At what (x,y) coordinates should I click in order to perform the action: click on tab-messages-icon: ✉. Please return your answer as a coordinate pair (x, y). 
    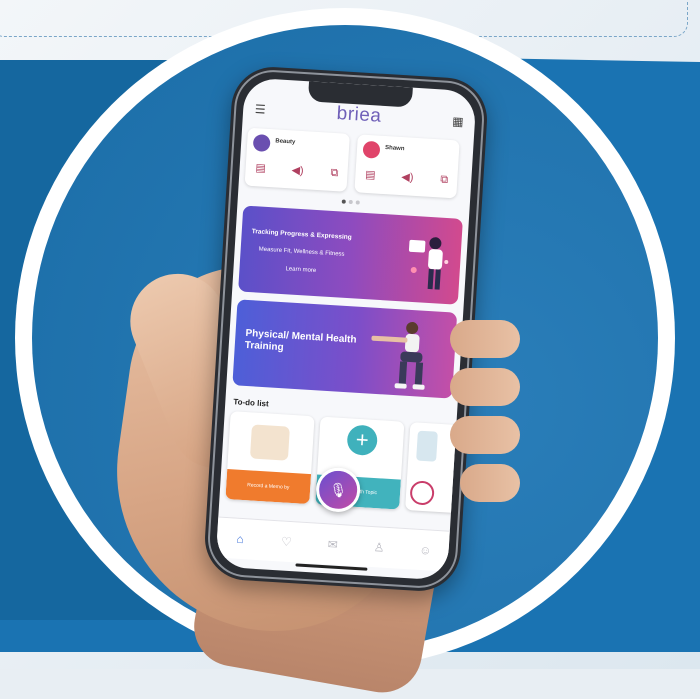
    Looking at the image, I should click on (332, 545).